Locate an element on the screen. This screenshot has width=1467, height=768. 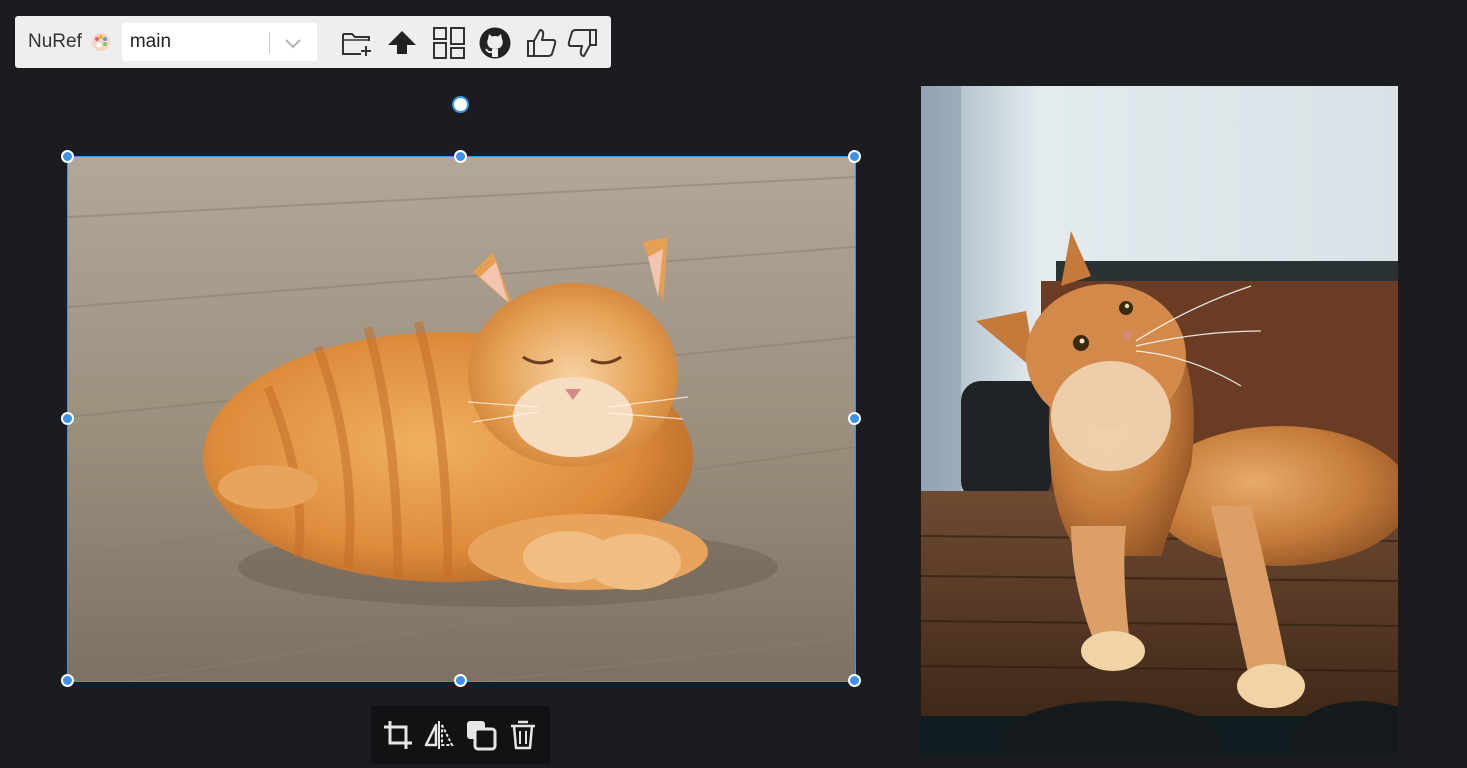
rotate-handle is located at coordinates (460, 104).